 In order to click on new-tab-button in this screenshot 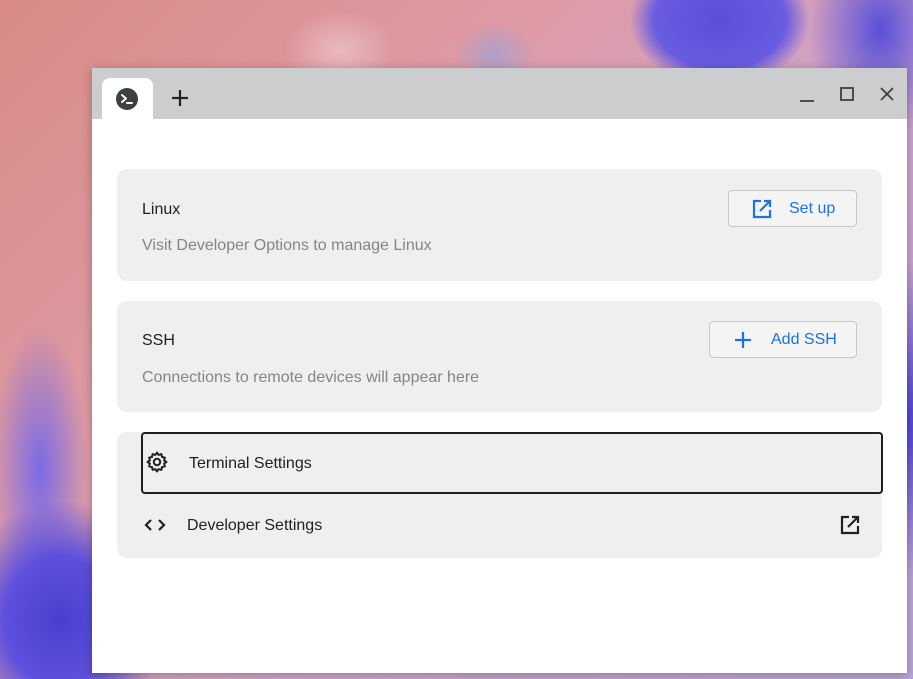, I will do `click(180, 98)`.